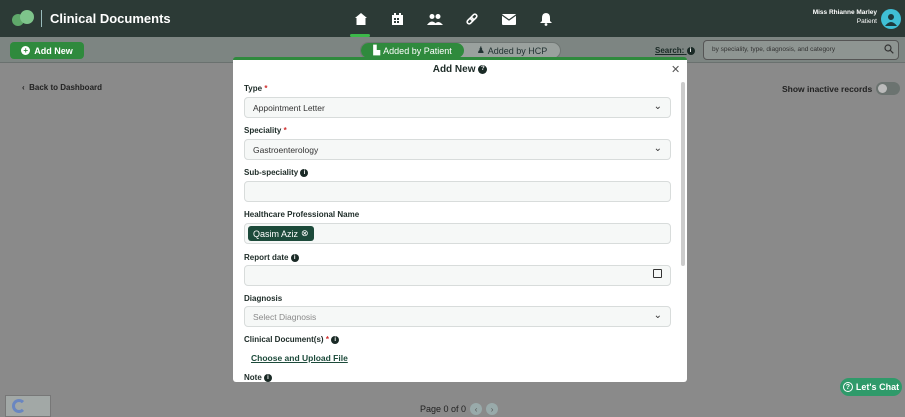  I want to click on close-icon: ✕, so click(675, 69).